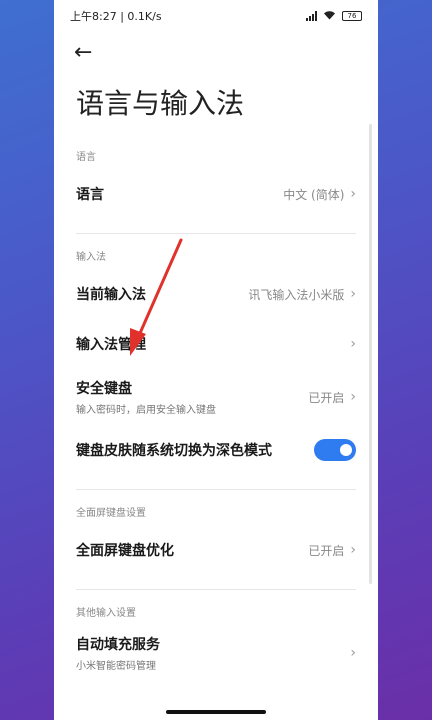 The width and height of the screenshot is (432, 720). I want to click on dark-mode-keyboard-row: 键盘皮肤随系统切换为深色模式, so click(216, 450).